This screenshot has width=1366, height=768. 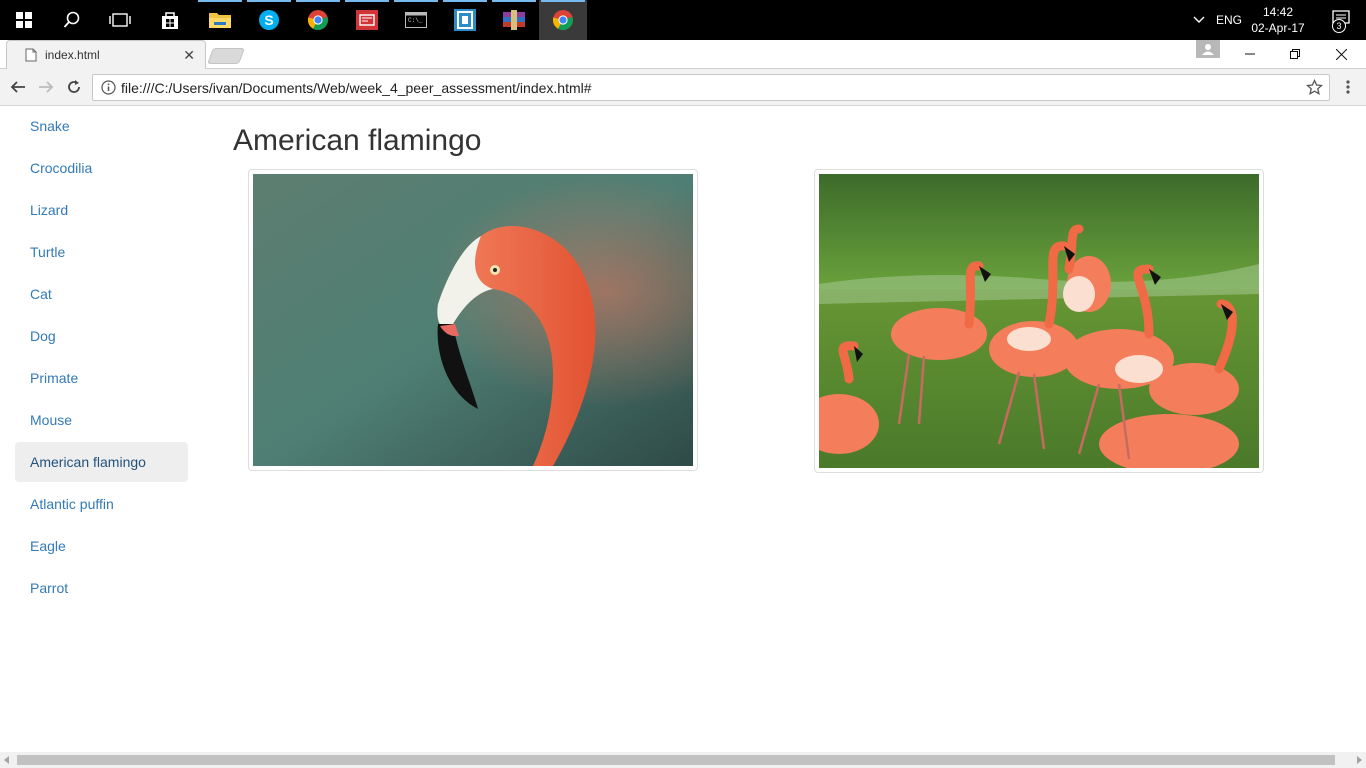 I want to click on person-icon, so click(x=1208, y=49).